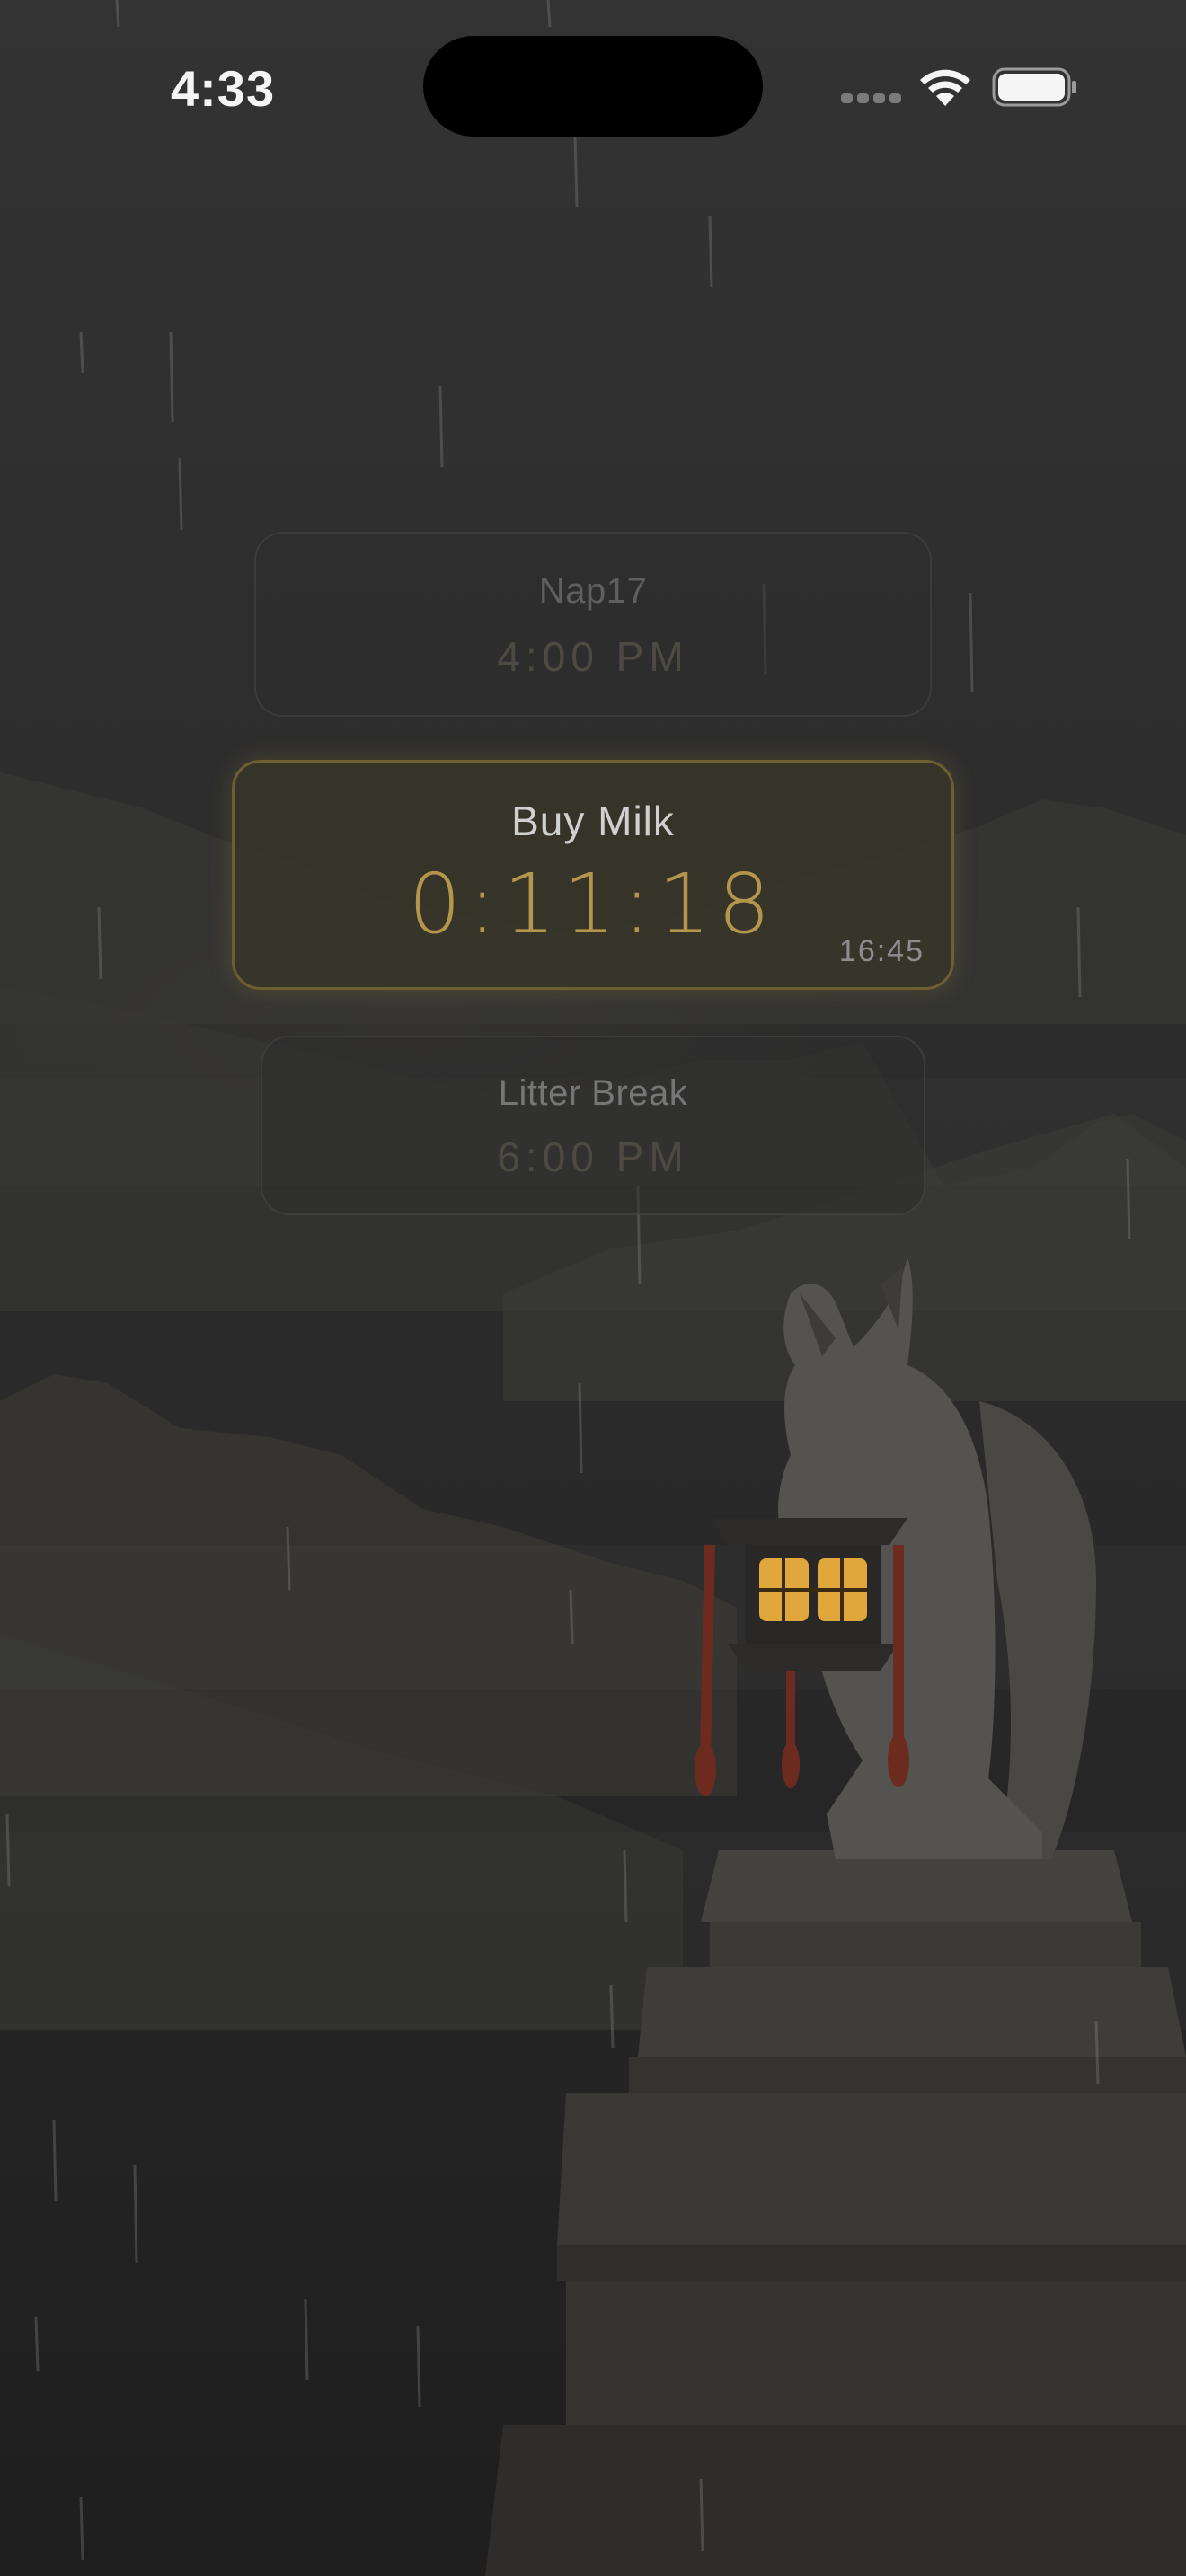 The width and height of the screenshot is (1186, 2576). What do you see at coordinates (873, 100) in the screenshot?
I see `cellular-signal-icon` at bounding box center [873, 100].